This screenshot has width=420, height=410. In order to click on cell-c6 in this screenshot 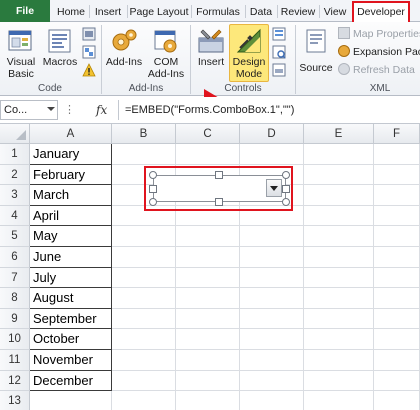, I will do `click(208, 257)`.